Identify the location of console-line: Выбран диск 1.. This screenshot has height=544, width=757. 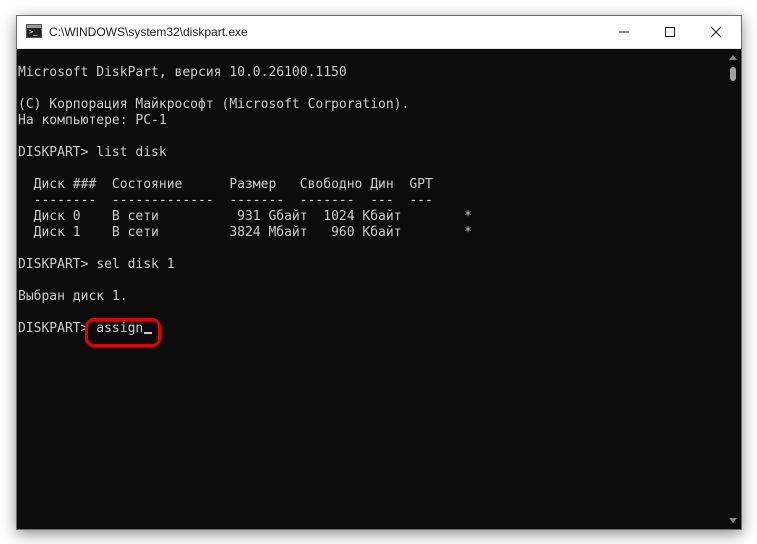
(73, 296).